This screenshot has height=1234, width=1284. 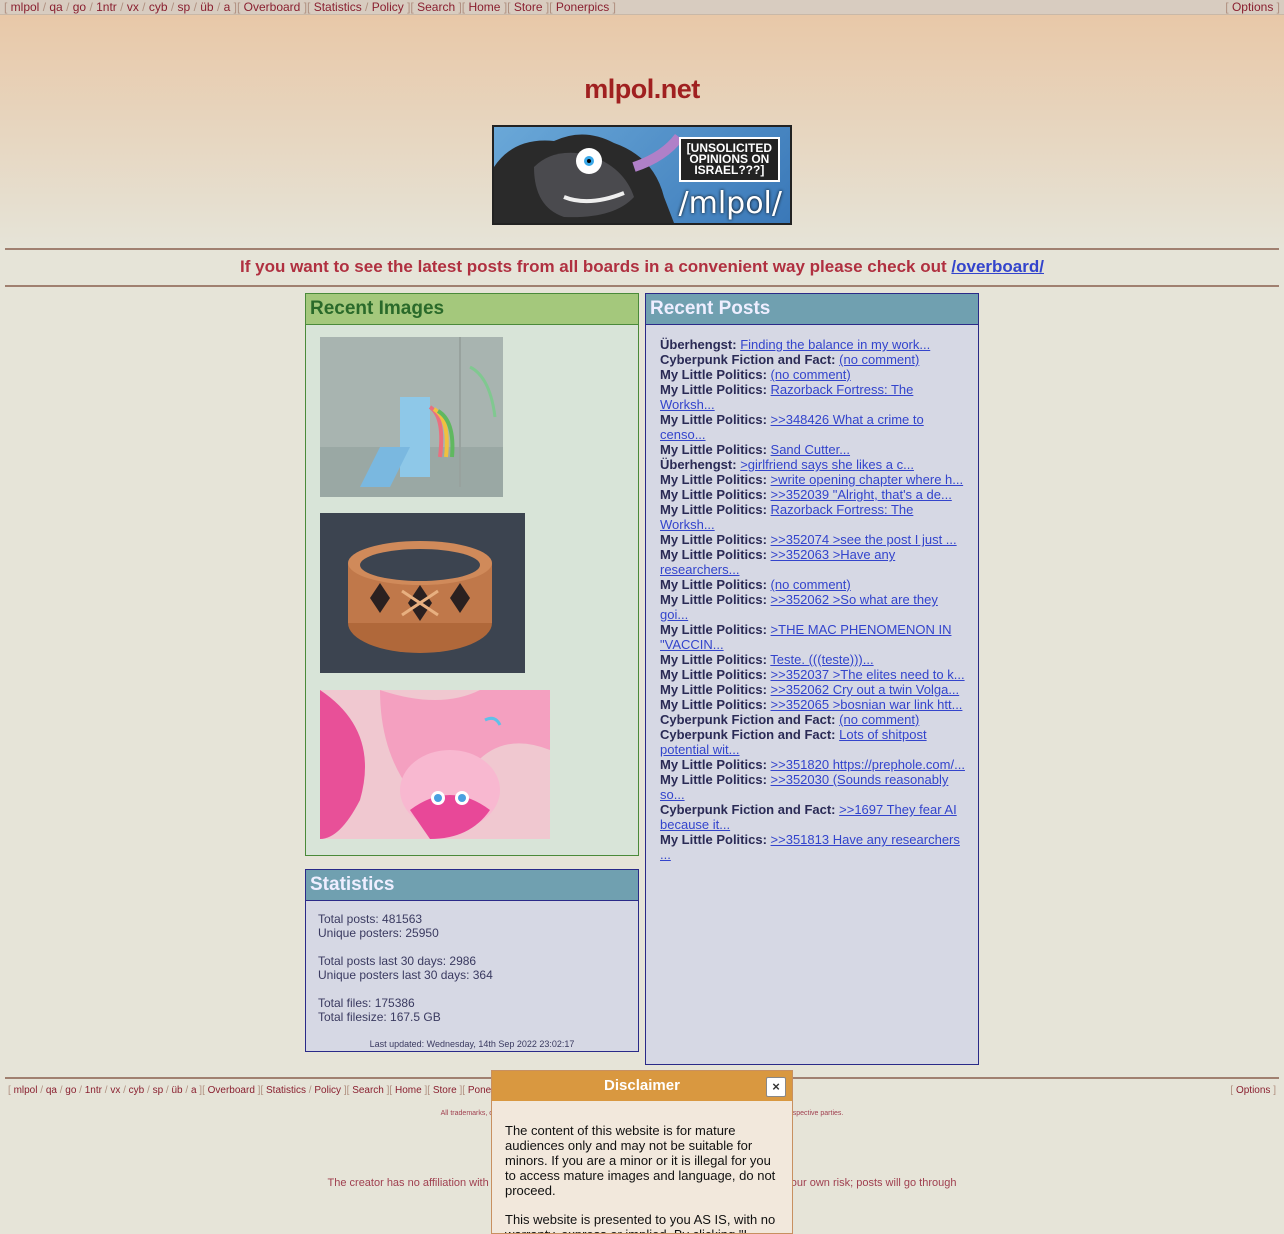 What do you see at coordinates (231, 1090) in the screenshot?
I see `footer-nav-overboard: Overboard` at bounding box center [231, 1090].